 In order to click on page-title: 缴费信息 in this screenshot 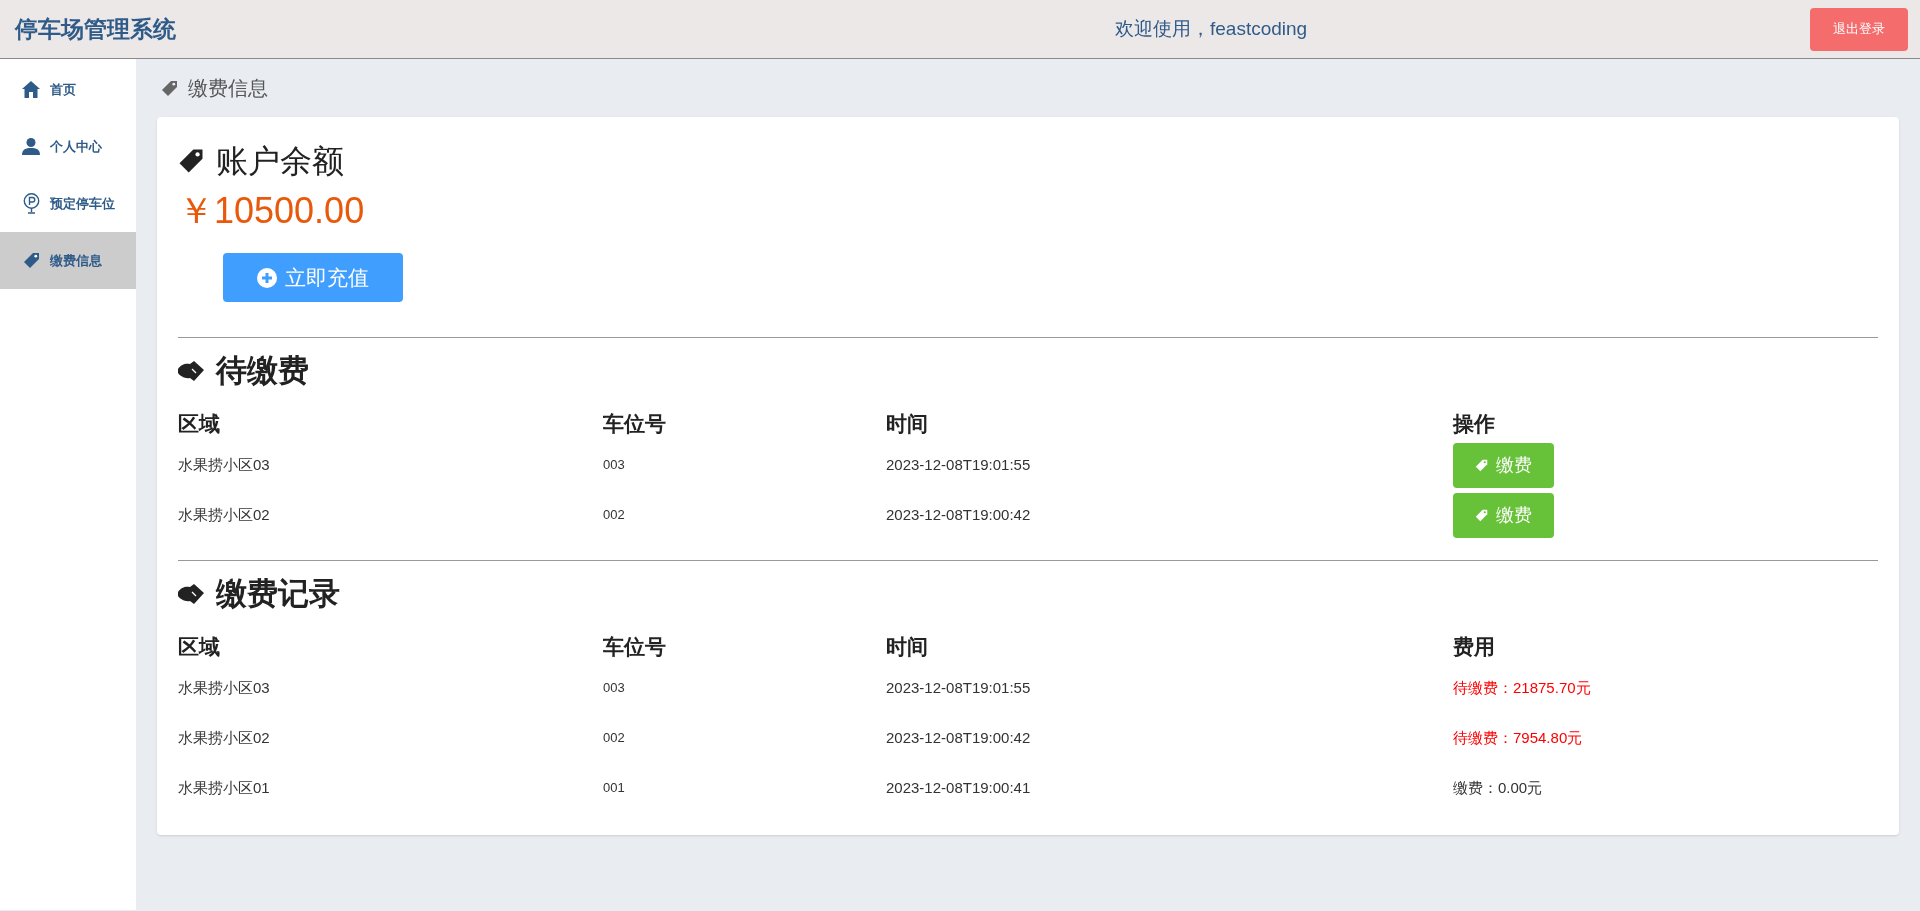, I will do `click(228, 88)`.